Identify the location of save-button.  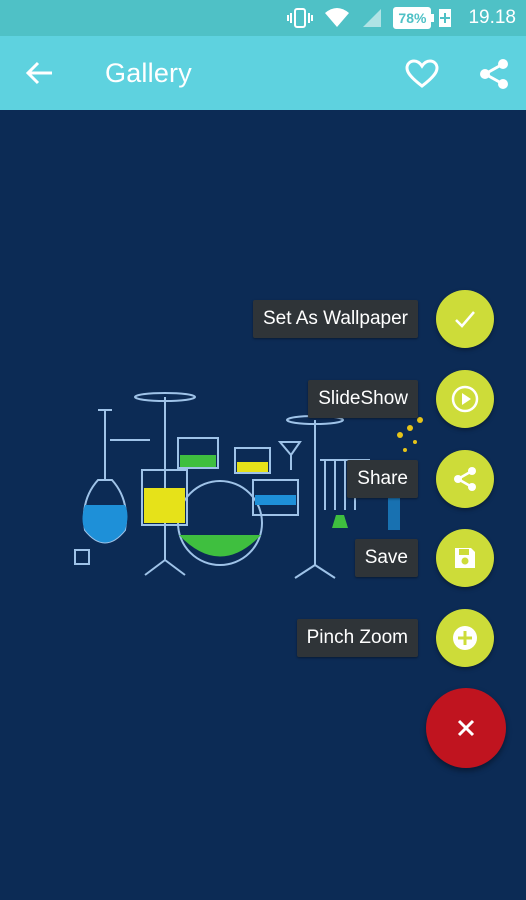
(465, 558).